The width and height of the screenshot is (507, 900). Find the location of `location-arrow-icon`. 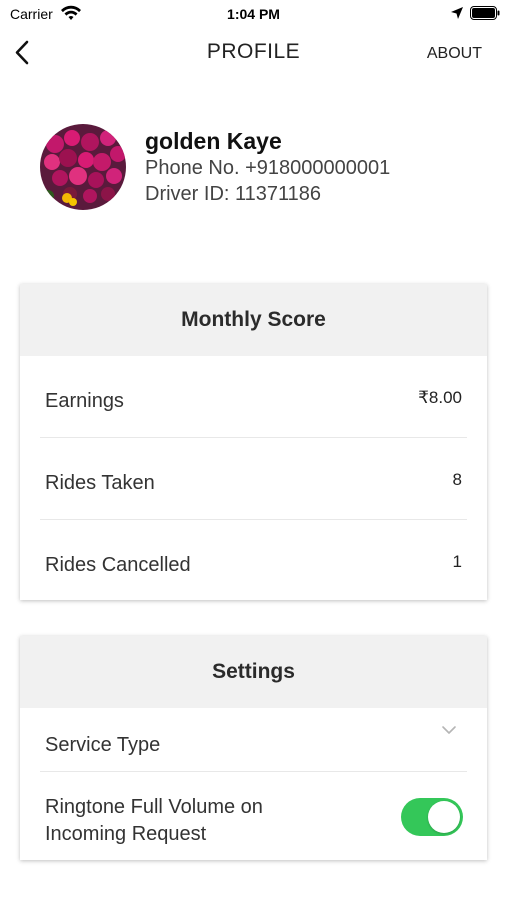

location-arrow-icon is located at coordinates (457, 13).